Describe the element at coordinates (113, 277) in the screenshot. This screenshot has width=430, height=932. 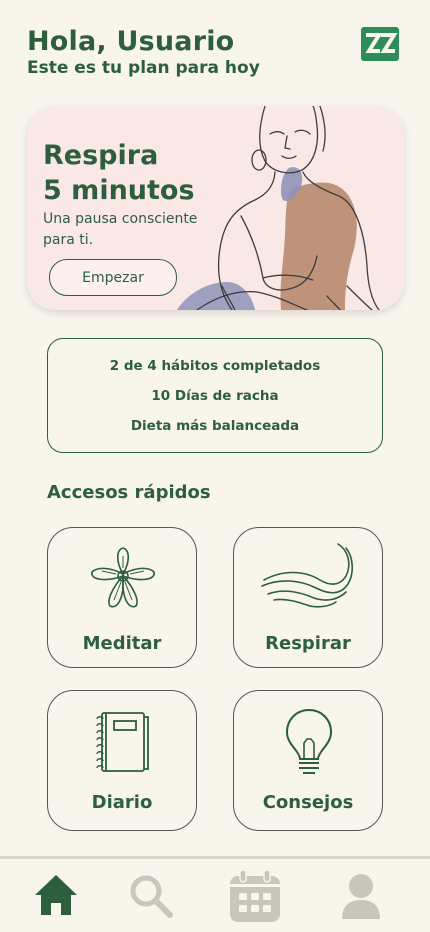
I see `start-button: Empezar` at that location.